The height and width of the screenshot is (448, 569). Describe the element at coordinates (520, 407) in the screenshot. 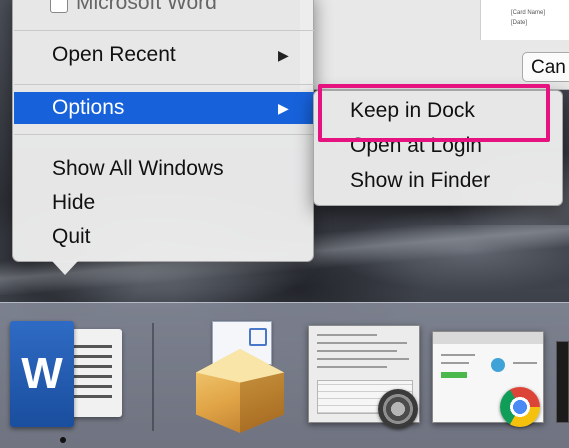

I see `chrome-icon` at that location.